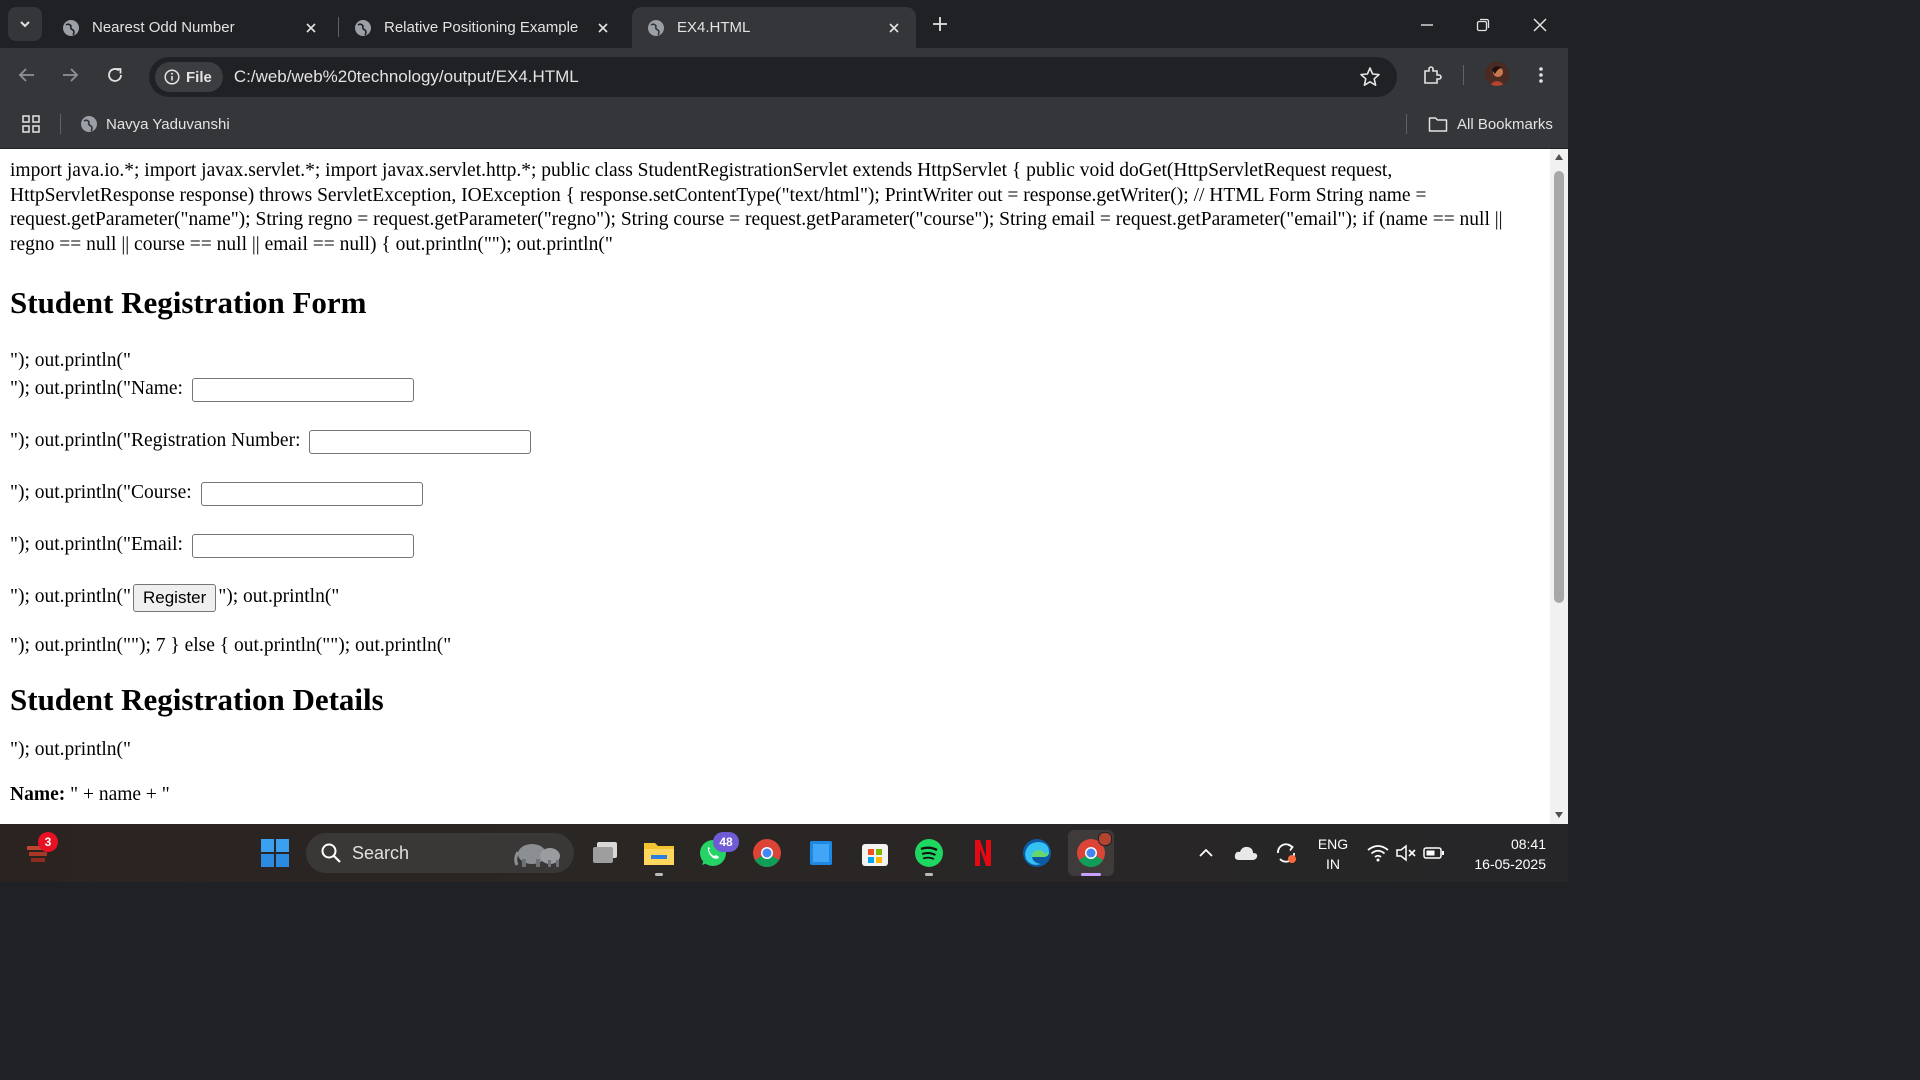  I want to click on clock: 08:41 16-05-2025, so click(1506, 854).